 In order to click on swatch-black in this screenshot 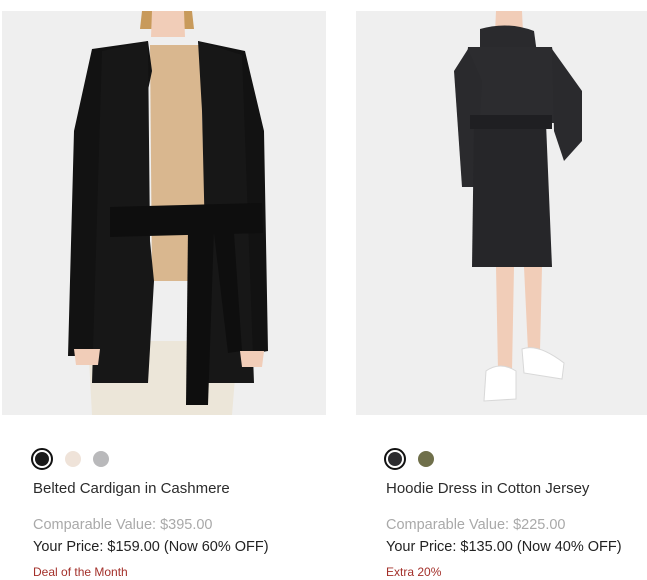, I will do `click(42, 459)`.